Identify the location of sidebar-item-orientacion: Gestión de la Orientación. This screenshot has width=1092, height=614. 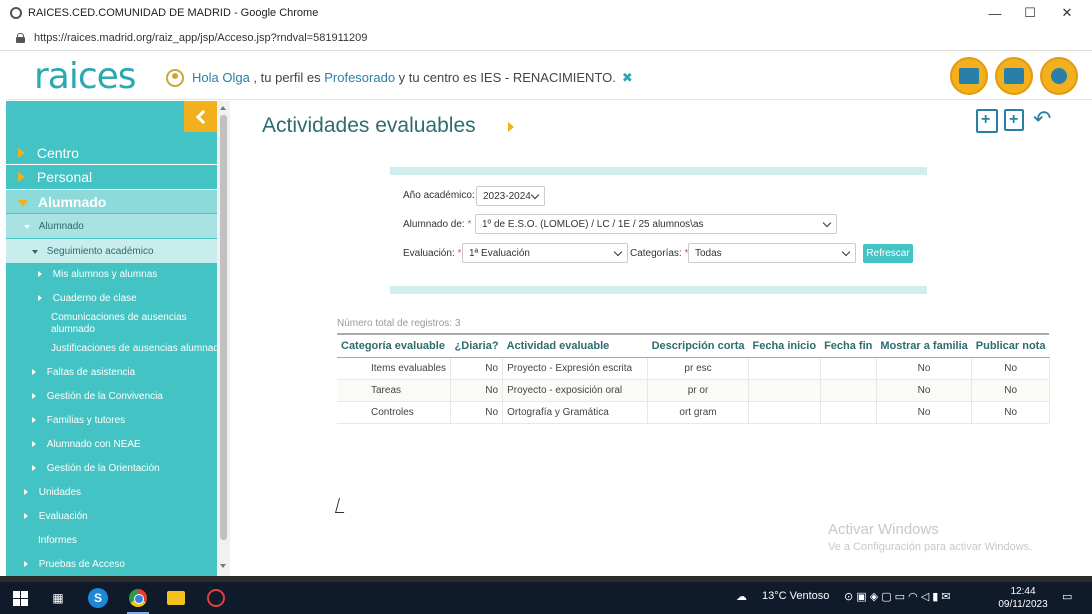
(111, 468).